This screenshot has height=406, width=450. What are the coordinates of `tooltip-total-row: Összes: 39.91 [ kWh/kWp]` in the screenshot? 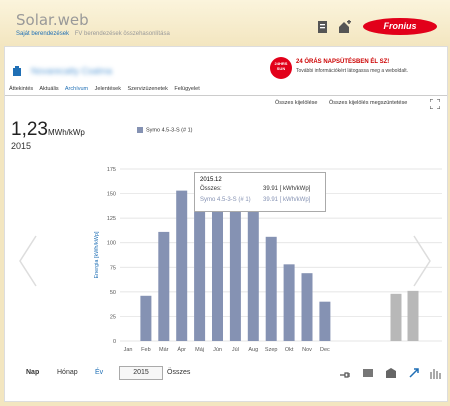 It's located at (260, 190).